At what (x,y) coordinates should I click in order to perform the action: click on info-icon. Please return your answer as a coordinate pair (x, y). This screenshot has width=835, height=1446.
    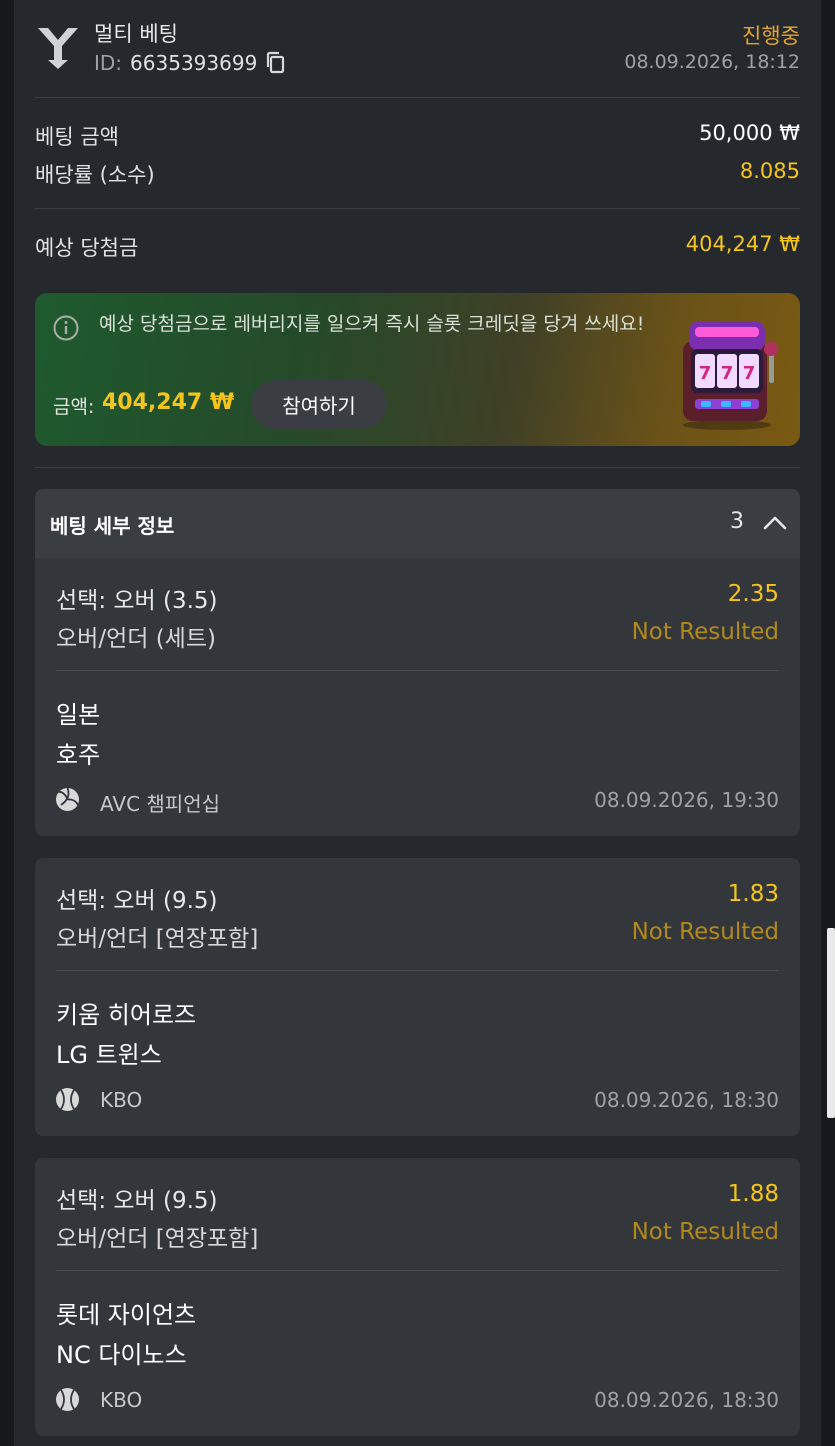
    Looking at the image, I should click on (66, 328).